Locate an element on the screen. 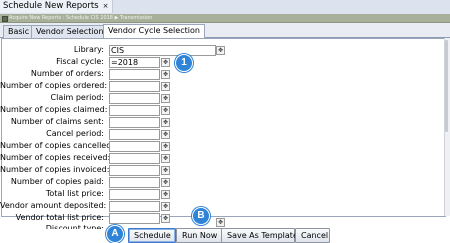 This screenshot has height=243, width=450. tab-vendor-cycle-selection: Vendor Cycle Selection is located at coordinates (154, 31).